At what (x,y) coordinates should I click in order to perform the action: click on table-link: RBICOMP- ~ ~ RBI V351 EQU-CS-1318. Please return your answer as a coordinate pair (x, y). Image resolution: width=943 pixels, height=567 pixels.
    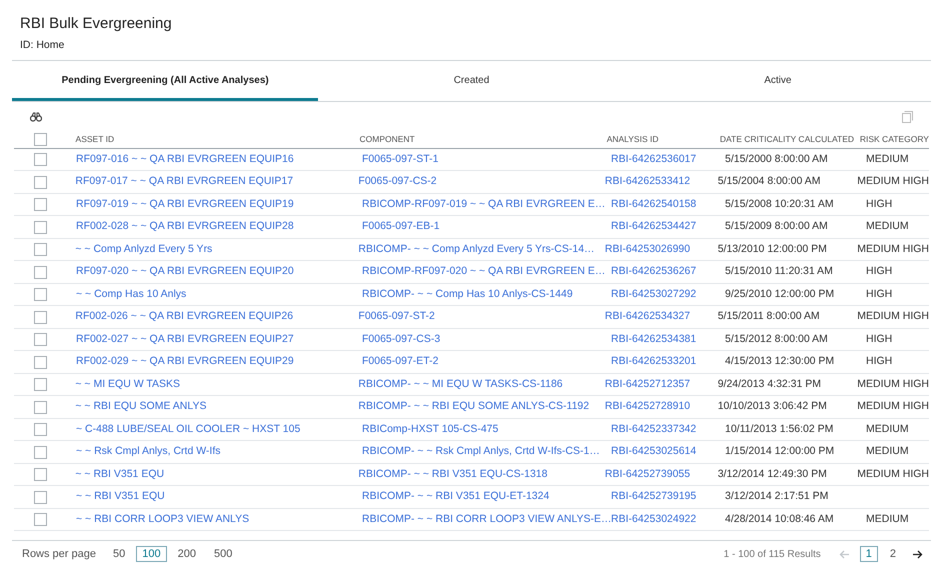
    Looking at the image, I should click on (453, 474).